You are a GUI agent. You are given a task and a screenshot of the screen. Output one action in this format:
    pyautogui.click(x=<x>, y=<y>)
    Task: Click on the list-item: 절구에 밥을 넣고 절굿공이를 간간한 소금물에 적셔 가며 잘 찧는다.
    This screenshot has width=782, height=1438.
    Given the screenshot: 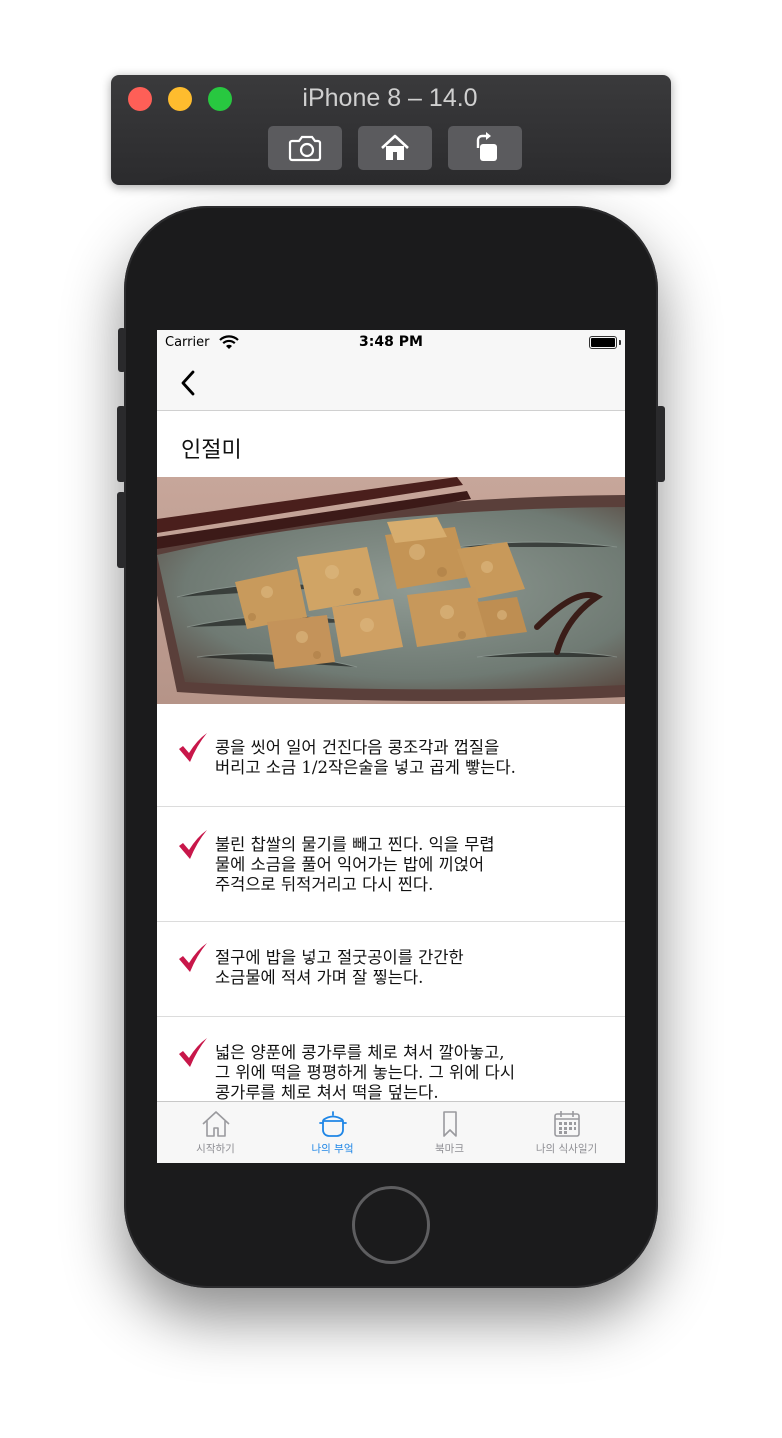 What is the action you would take?
    pyautogui.click(x=391, y=969)
    